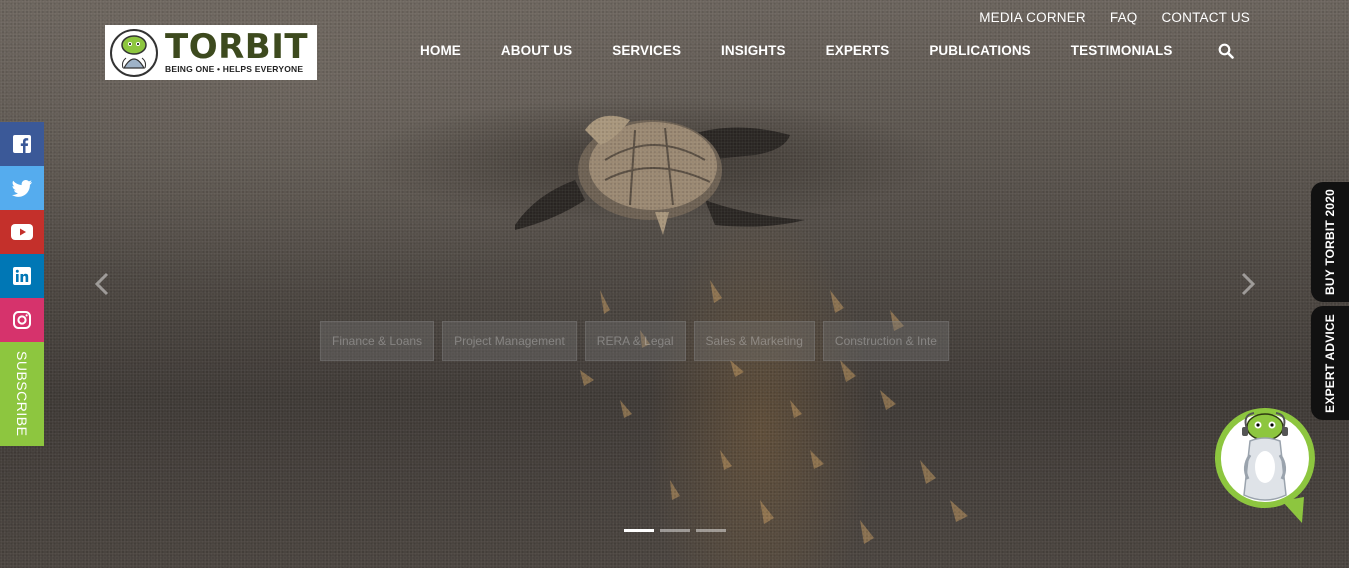  Describe the element at coordinates (646, 50) in the screenshot. I see `nav-services: SERVICES` at that location.